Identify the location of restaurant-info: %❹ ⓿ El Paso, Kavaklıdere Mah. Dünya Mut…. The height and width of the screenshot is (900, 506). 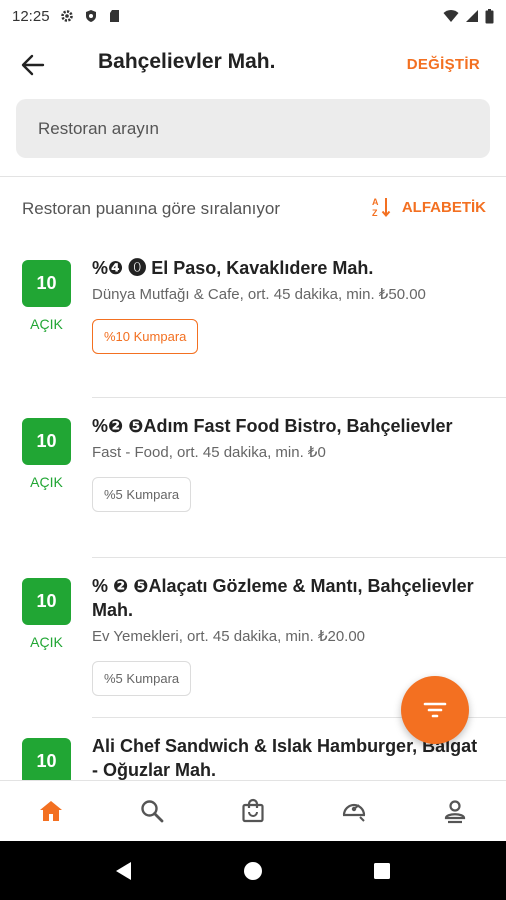
(289, 305).